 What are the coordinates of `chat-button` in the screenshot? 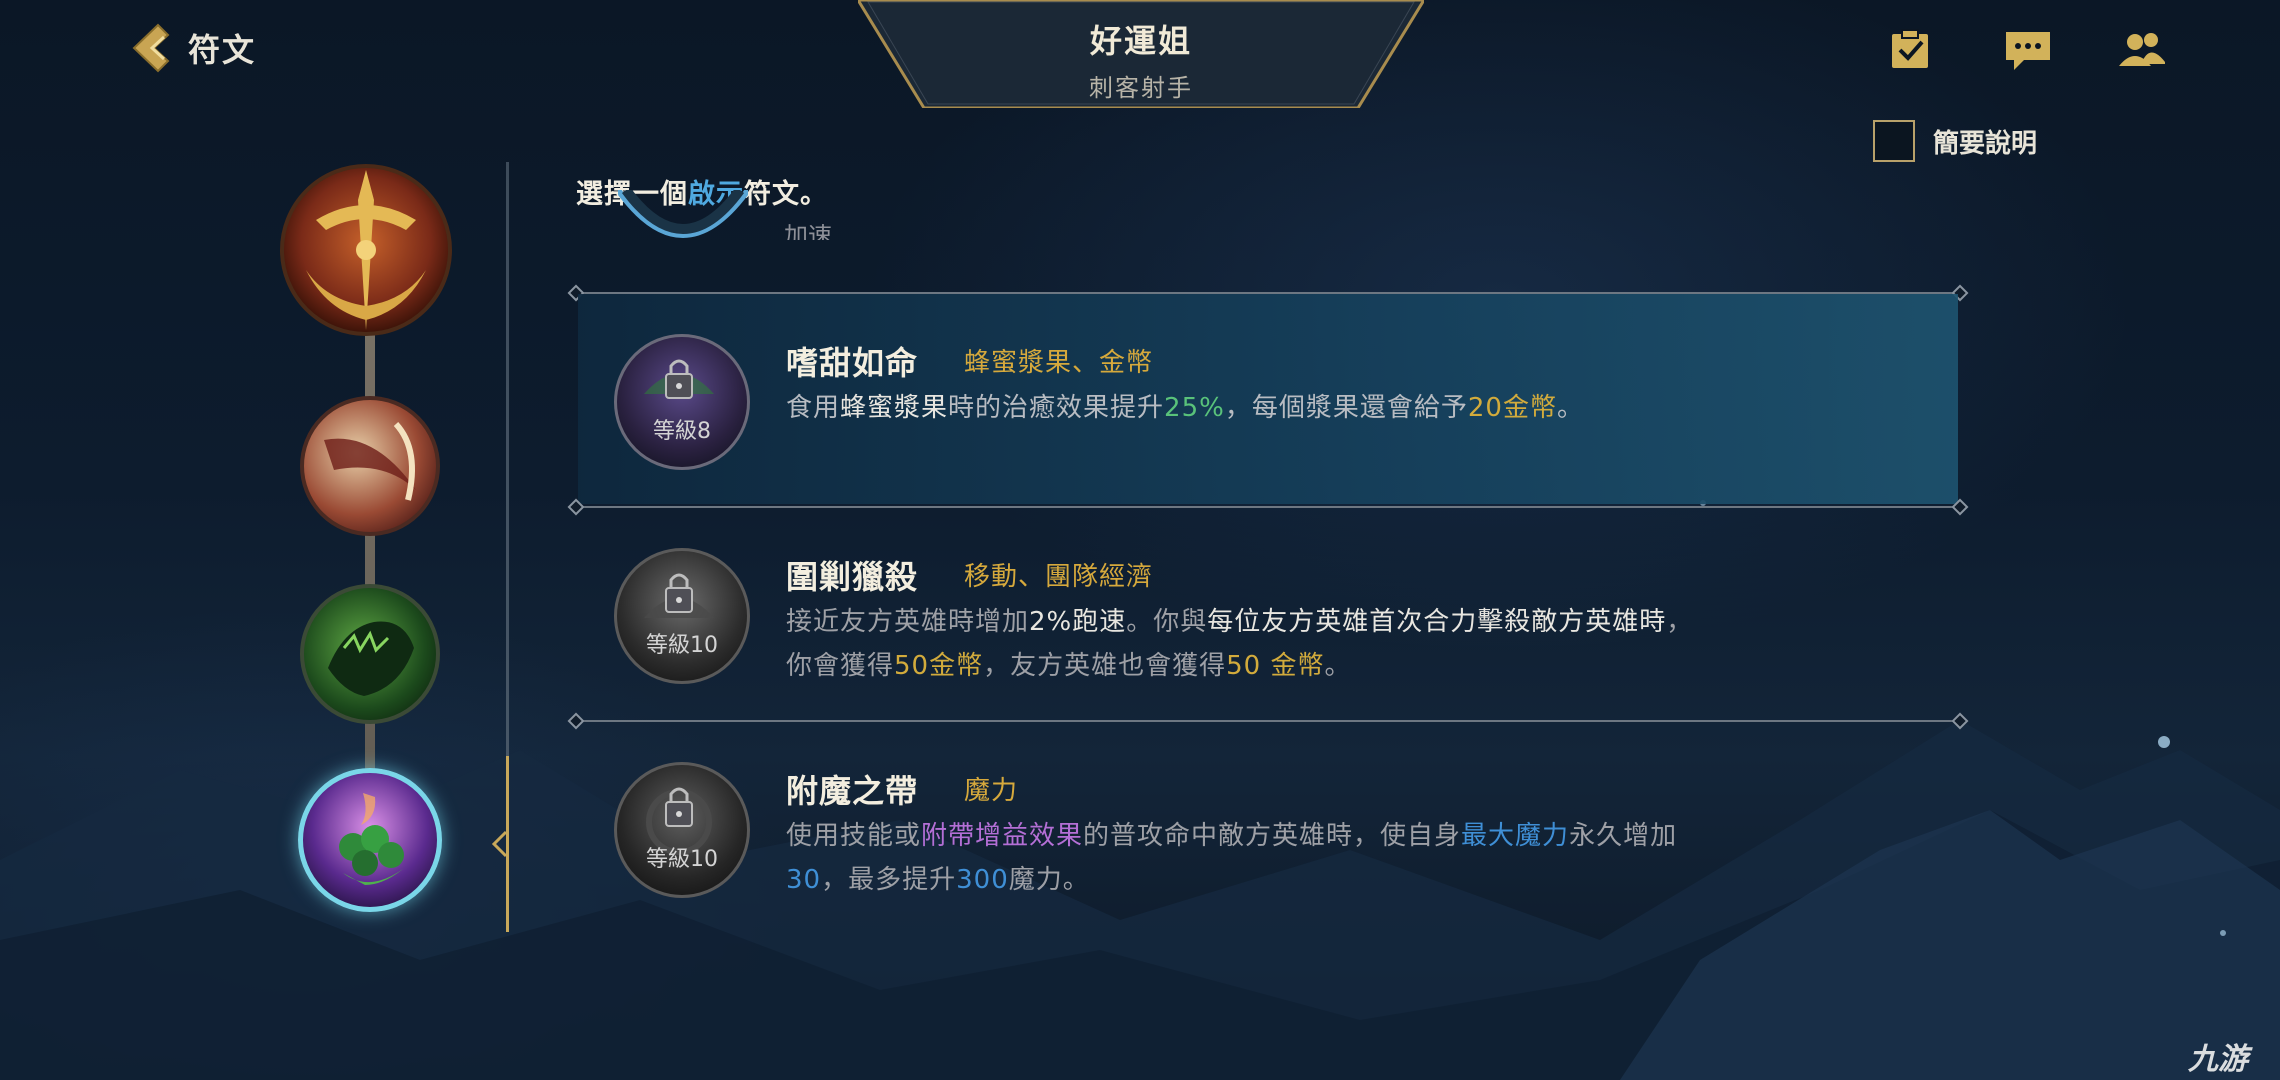 It's located at (2028, 50).